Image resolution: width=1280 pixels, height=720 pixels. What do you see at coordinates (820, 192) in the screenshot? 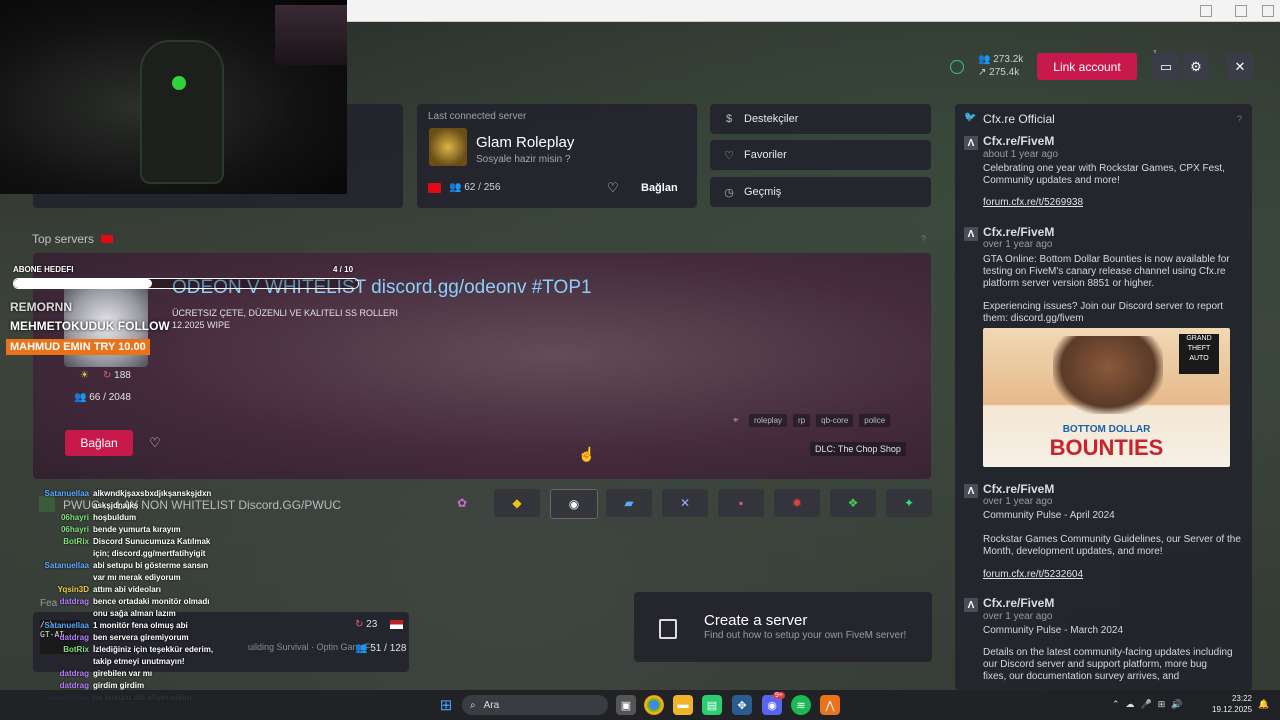
I see `side-item-history: ◷ Geçmiş` at bounding box center [820, 192].